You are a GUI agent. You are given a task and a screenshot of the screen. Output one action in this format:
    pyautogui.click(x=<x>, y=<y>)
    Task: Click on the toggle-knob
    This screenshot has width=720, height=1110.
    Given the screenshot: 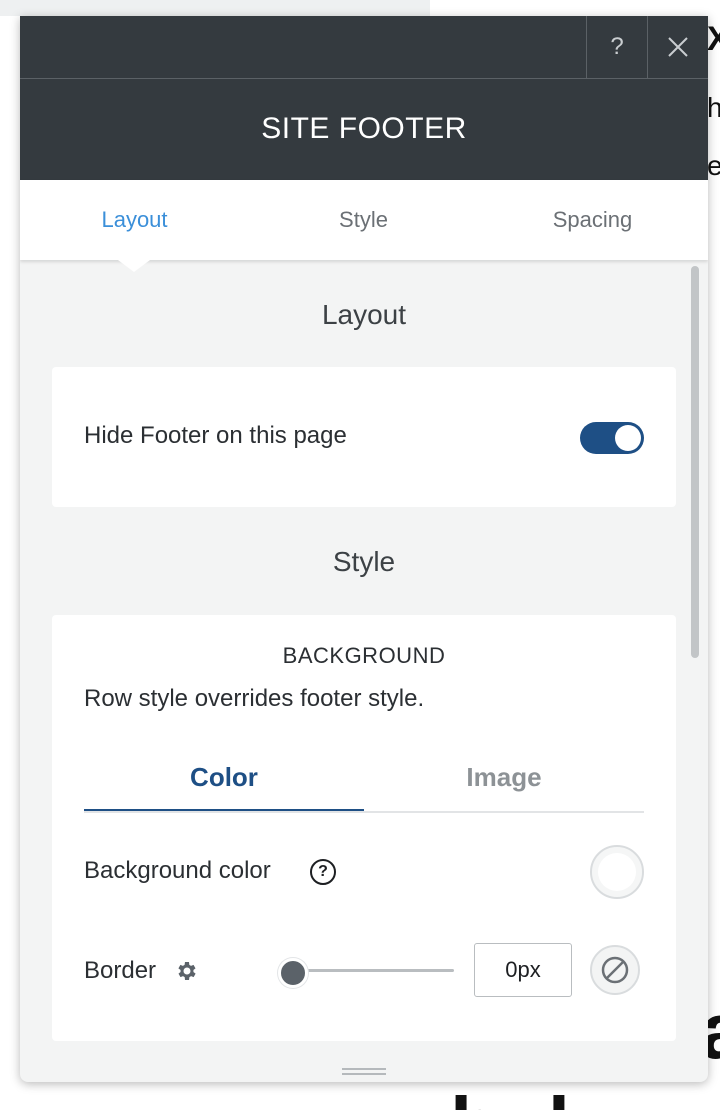 What is the action you would take?
    pyautogui.click(x=628, y=438)
    